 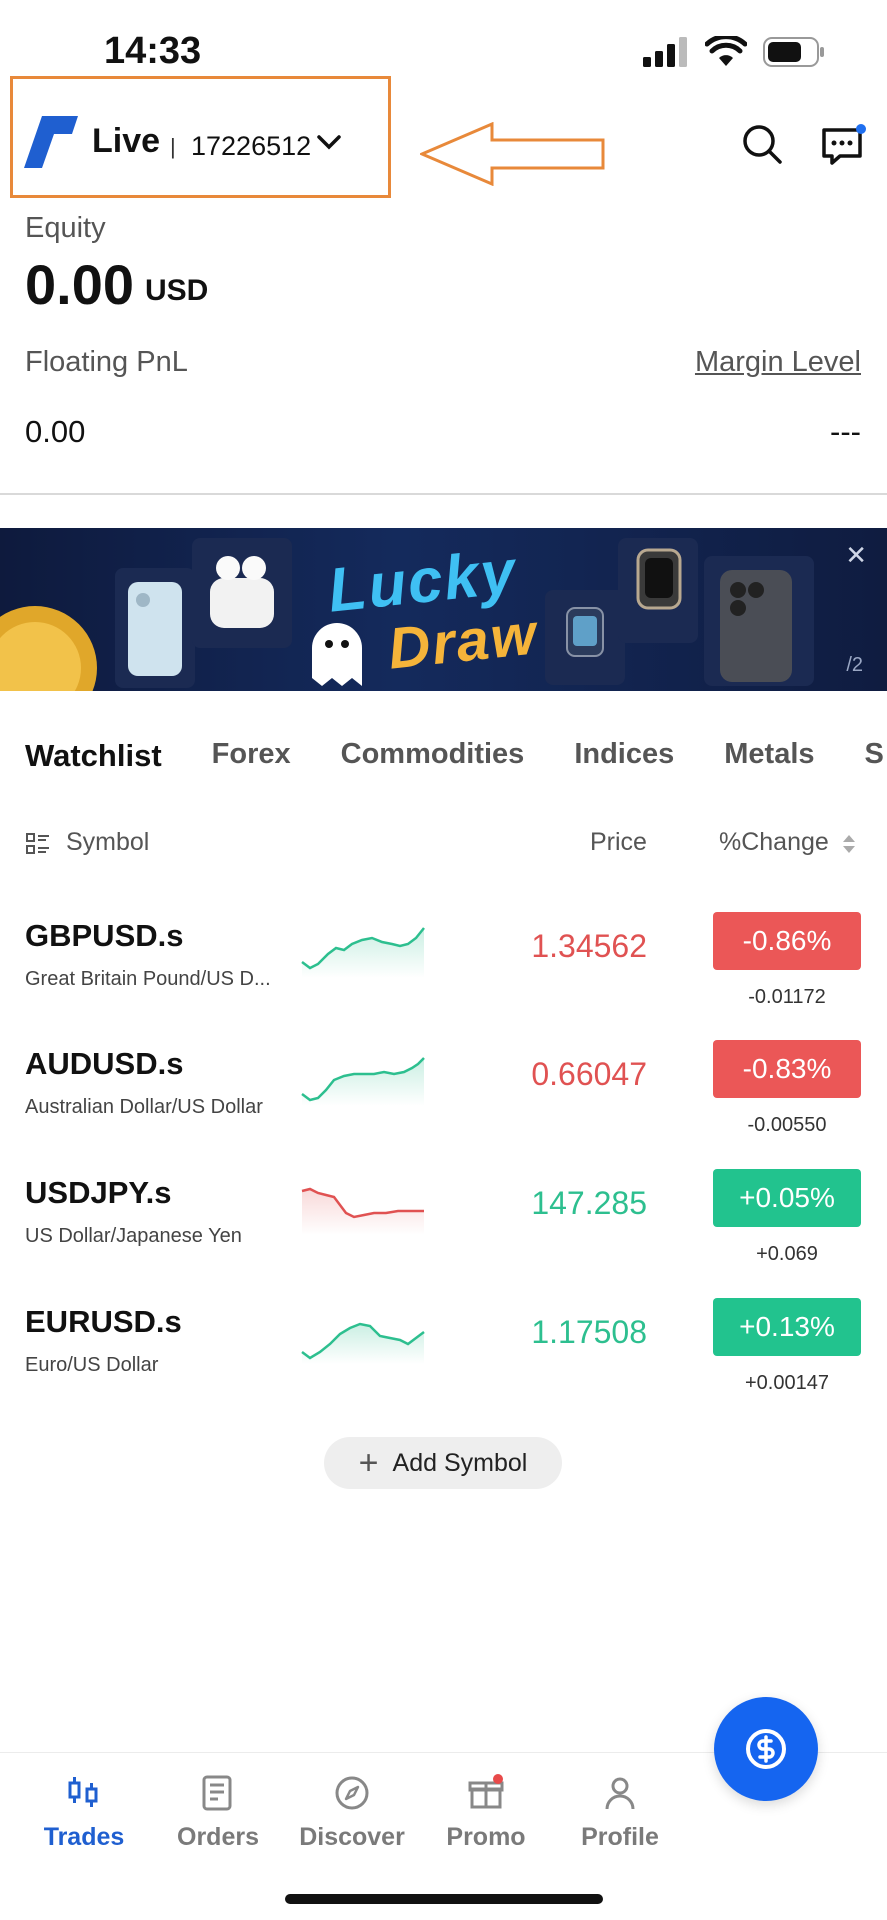 What do you see at coordinates (874, 756) in the screenshot?
I see `tab-more: S` at bounding box center [874, 756].